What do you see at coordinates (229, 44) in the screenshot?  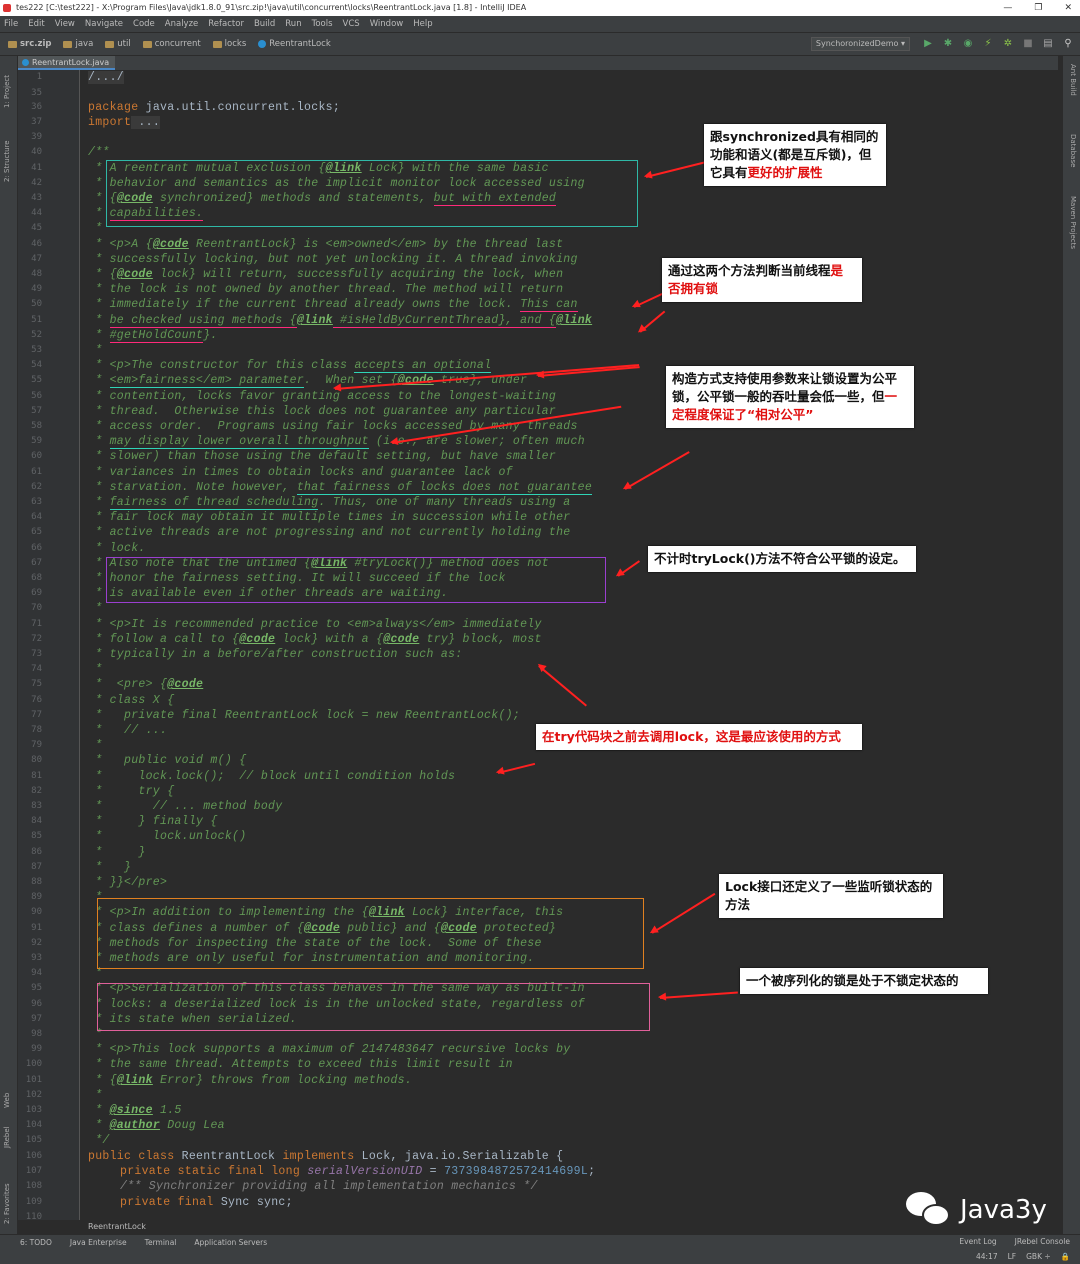 I see `crumb-locks: locks` at bounding box center [229, 44].